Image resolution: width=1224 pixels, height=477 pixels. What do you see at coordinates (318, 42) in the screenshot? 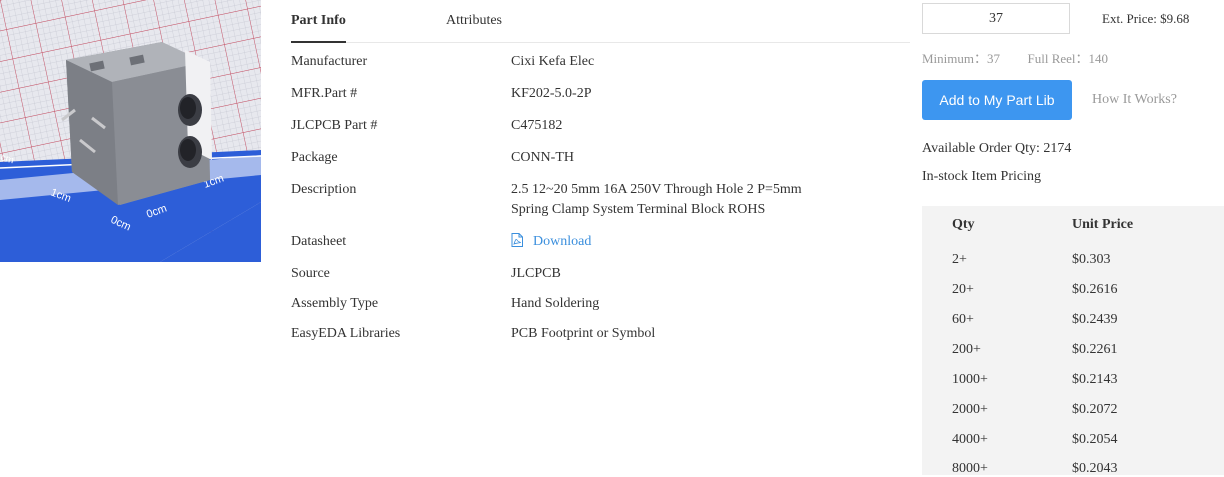
I see `active-tab-indicator` at bounding box center [318, 42].